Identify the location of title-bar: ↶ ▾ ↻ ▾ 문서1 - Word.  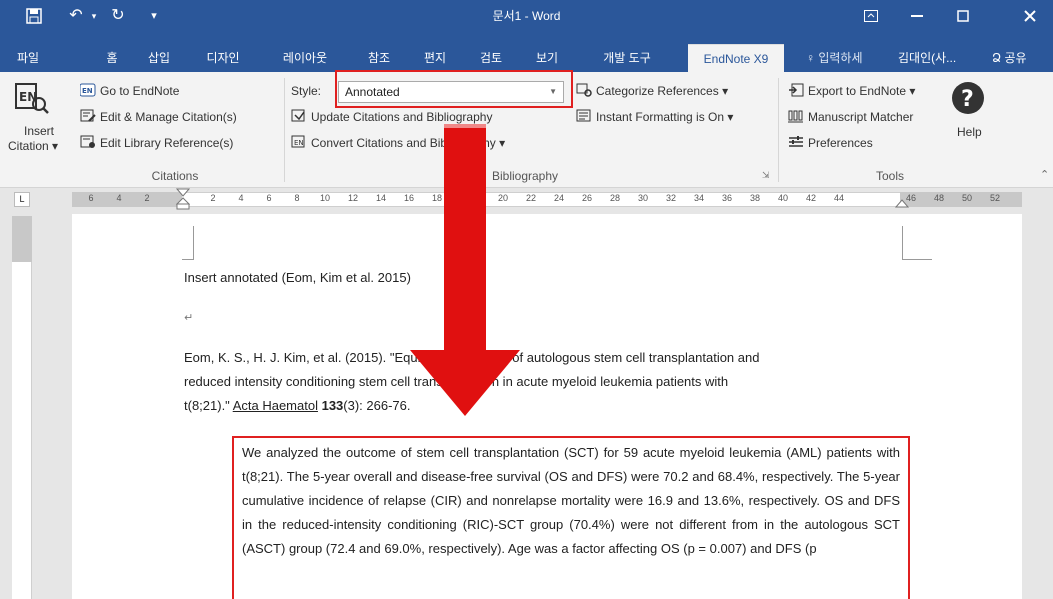
(526, 16).